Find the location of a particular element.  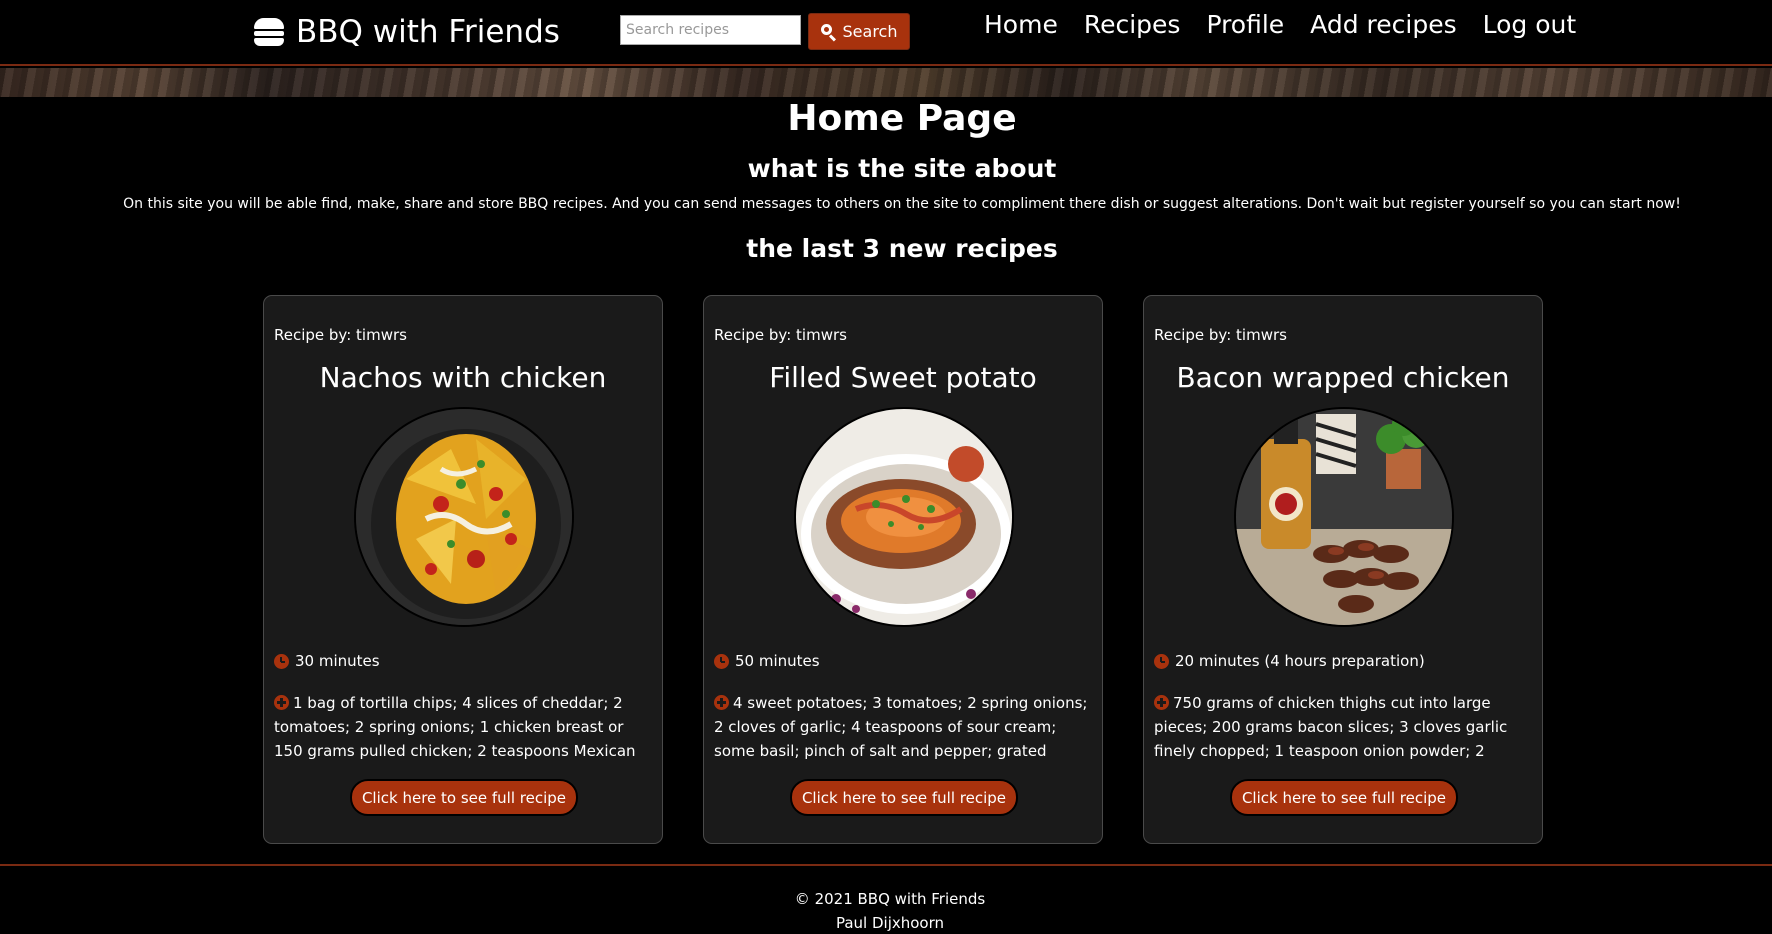

hamburger-icon is located at coordinates (269, 32).